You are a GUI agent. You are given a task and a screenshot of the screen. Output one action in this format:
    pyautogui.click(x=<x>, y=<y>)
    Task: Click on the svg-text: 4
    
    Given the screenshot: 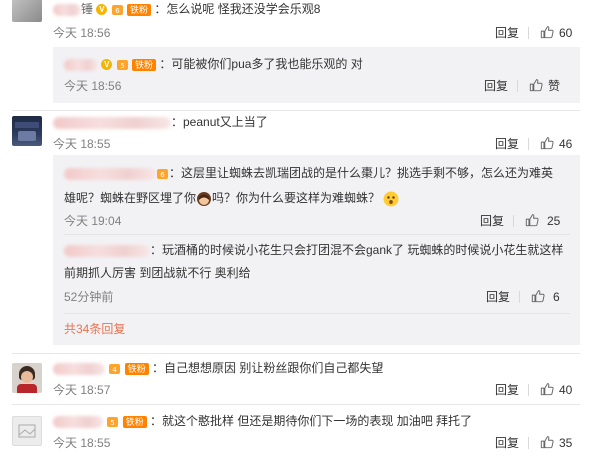 What is the action you would take?
    pyautogui.click(x=115, y=370)
    